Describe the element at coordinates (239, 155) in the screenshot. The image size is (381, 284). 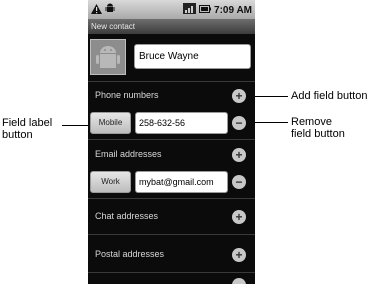
I see `add-email-button: +` at that location.